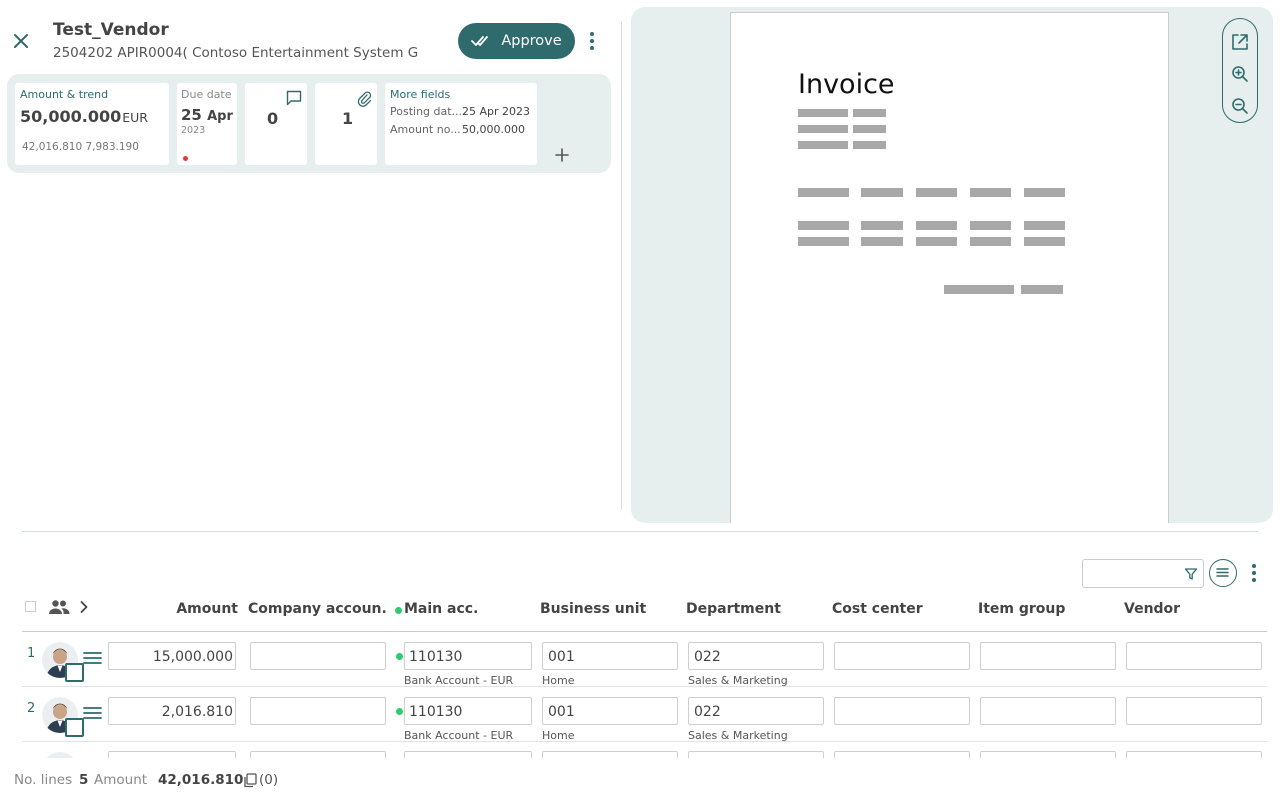 This screenshot has height=800, width=1280. Describe the element at coordinates (593, 609) in the screenshot. I see `column-header-business-unit: Business unit` at that location.